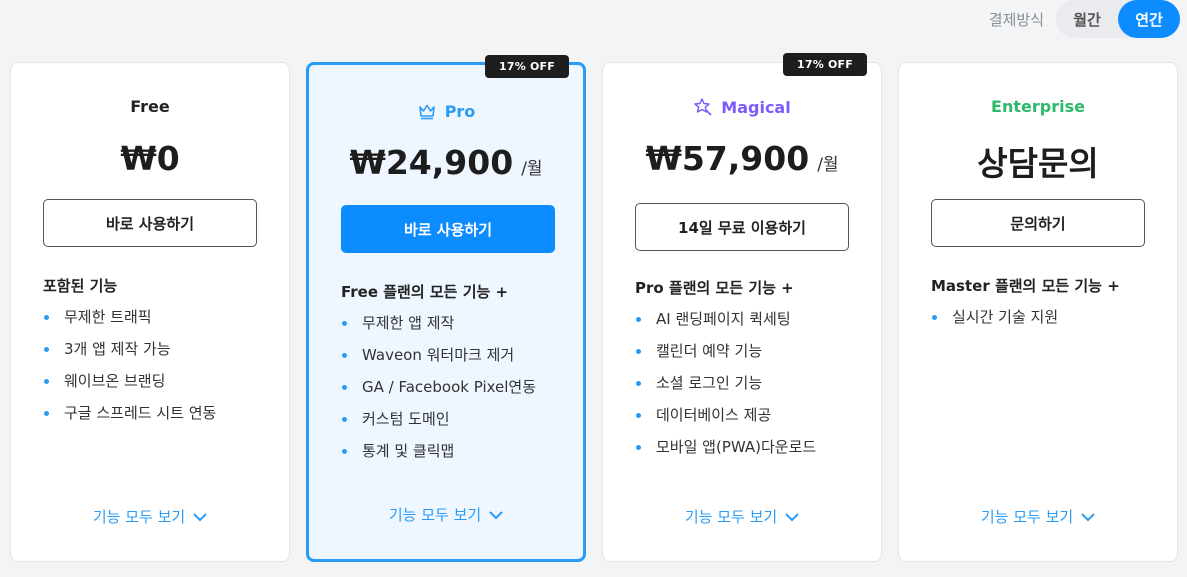 The height and width of the screenshot is (577, 1187). I want to click on plan-name-label: Free, so click(150, 106).